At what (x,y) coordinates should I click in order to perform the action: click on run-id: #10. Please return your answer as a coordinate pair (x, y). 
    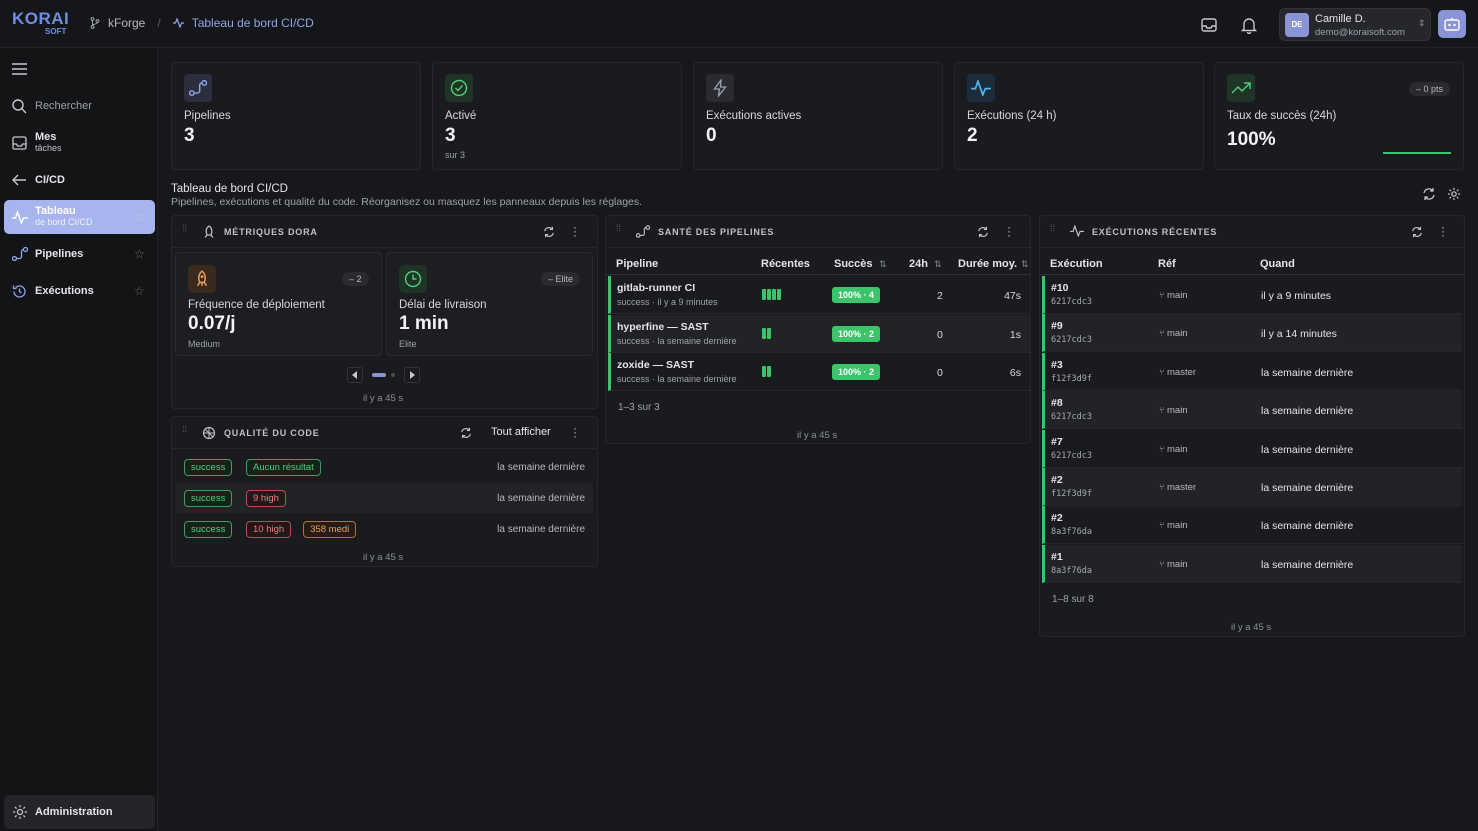
    Looking at the image, I should click on (1060, 288).